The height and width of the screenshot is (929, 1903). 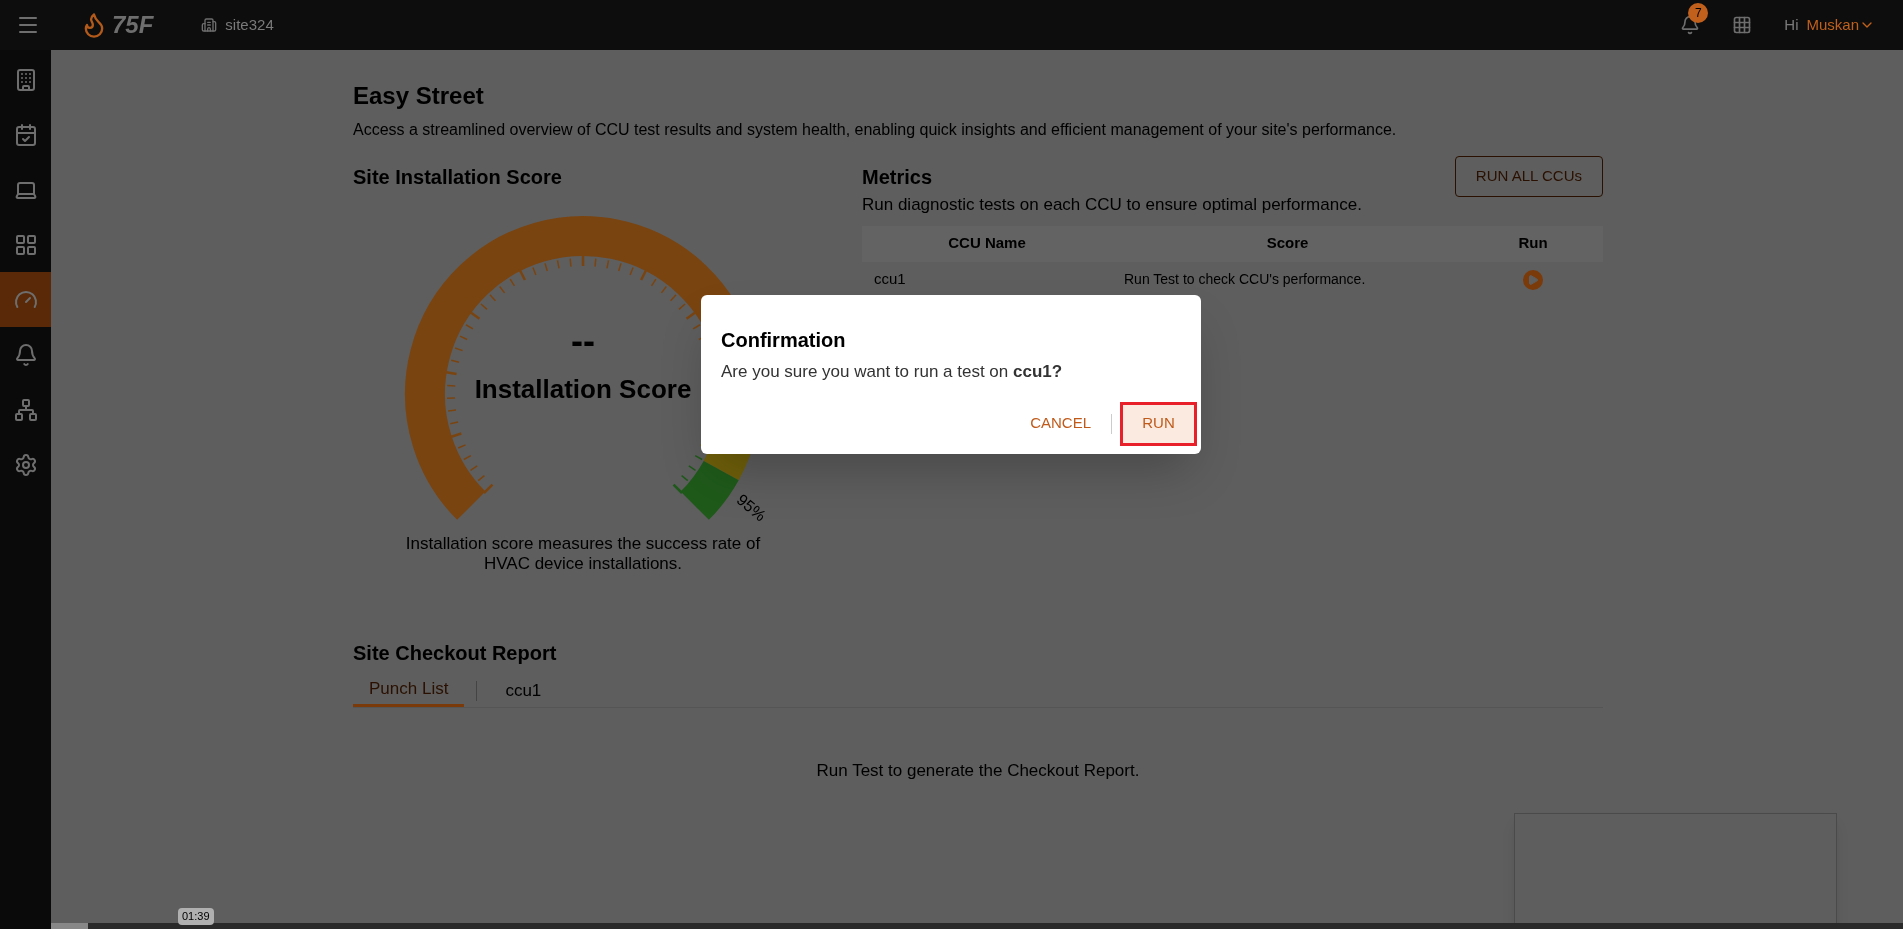 What do you see at coordinates (196, 916) in the screenshot?
I see `time-tooltip: 01:39` at bounding box center [196, 916].